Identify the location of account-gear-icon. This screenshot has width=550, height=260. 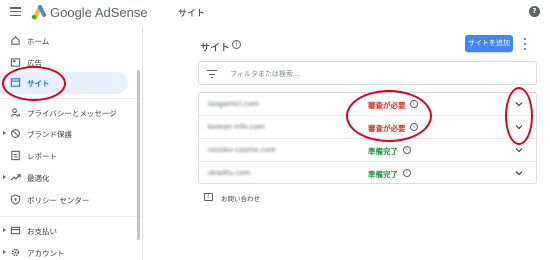
(15, 252).